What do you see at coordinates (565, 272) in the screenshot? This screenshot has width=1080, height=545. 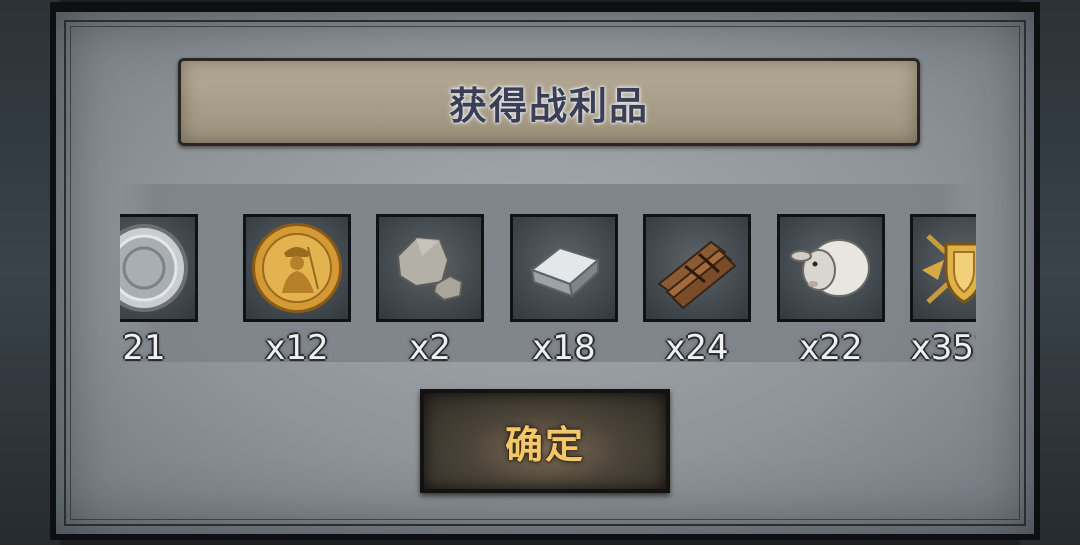 I see `iron-ingot-icon` at bounding box center [565, 272].